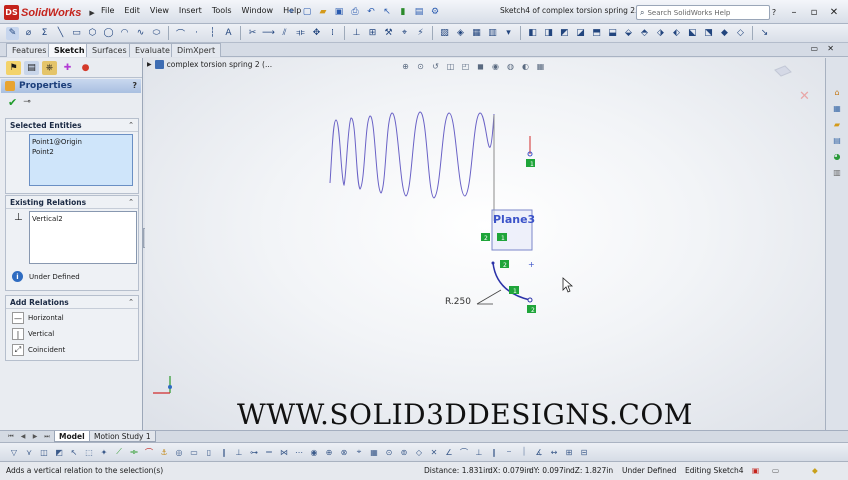  Describe the element at coordinates (252, 33) in the screenshot. I see `trim-icon: ✂` at that location.